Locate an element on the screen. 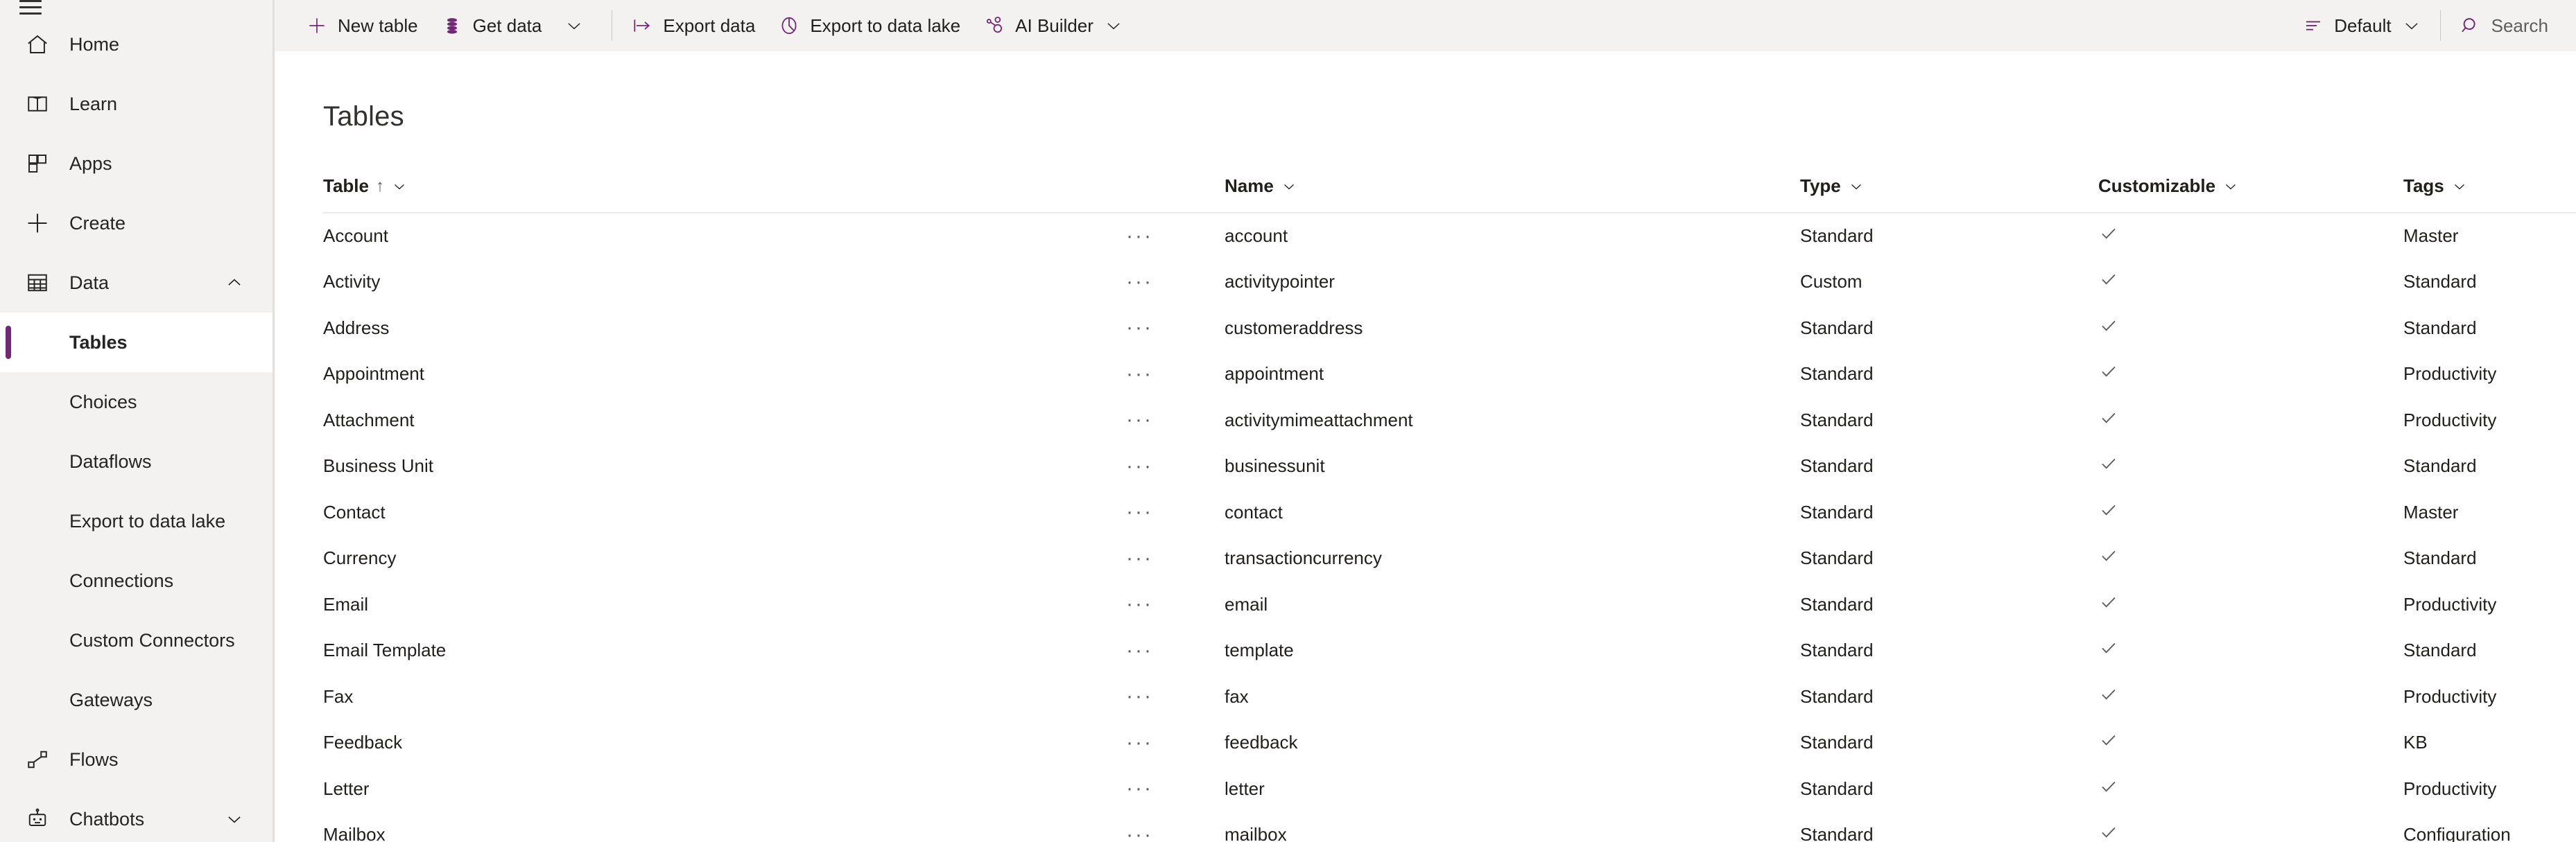 The height and width of the screenshot is (842, 2576). cell-tags: Master is located at coordinates (2431, 236).